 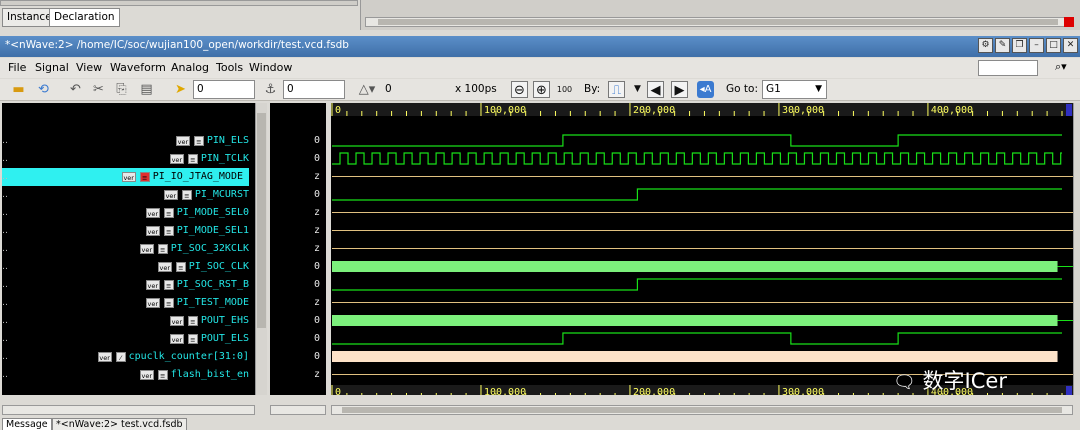 What do you see at coordinates (637, 89) in the screenshot?
I see `dropdown-arrow-icon: ▼` at bounding box center [637, 89].